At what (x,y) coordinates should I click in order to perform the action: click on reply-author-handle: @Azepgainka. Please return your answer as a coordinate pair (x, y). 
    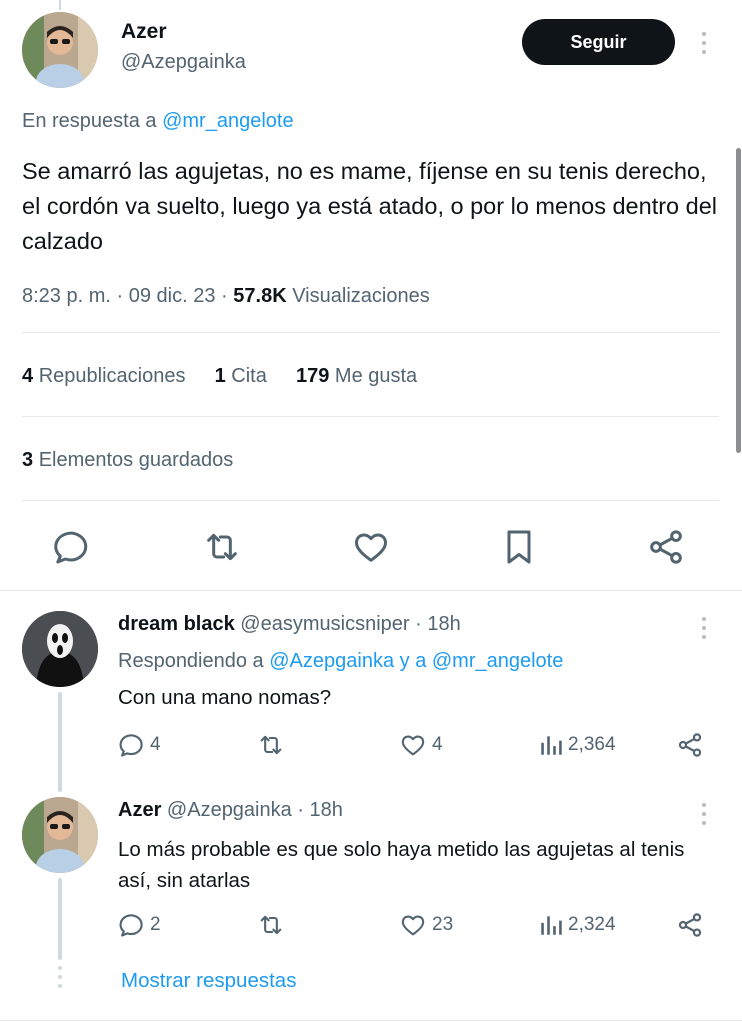
    Looking at the image, I should click on (229, 810).